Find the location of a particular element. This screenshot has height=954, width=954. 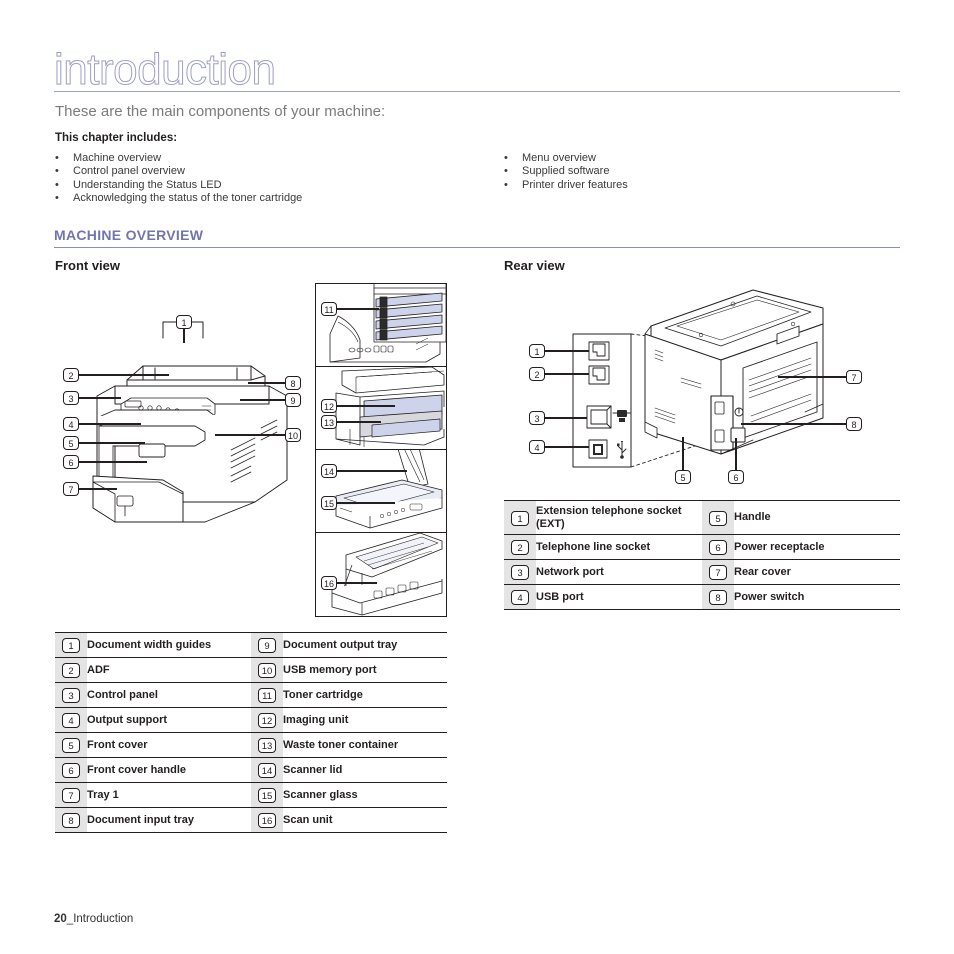

front-view-subheading: Front view is located at coordinates (88, 265).